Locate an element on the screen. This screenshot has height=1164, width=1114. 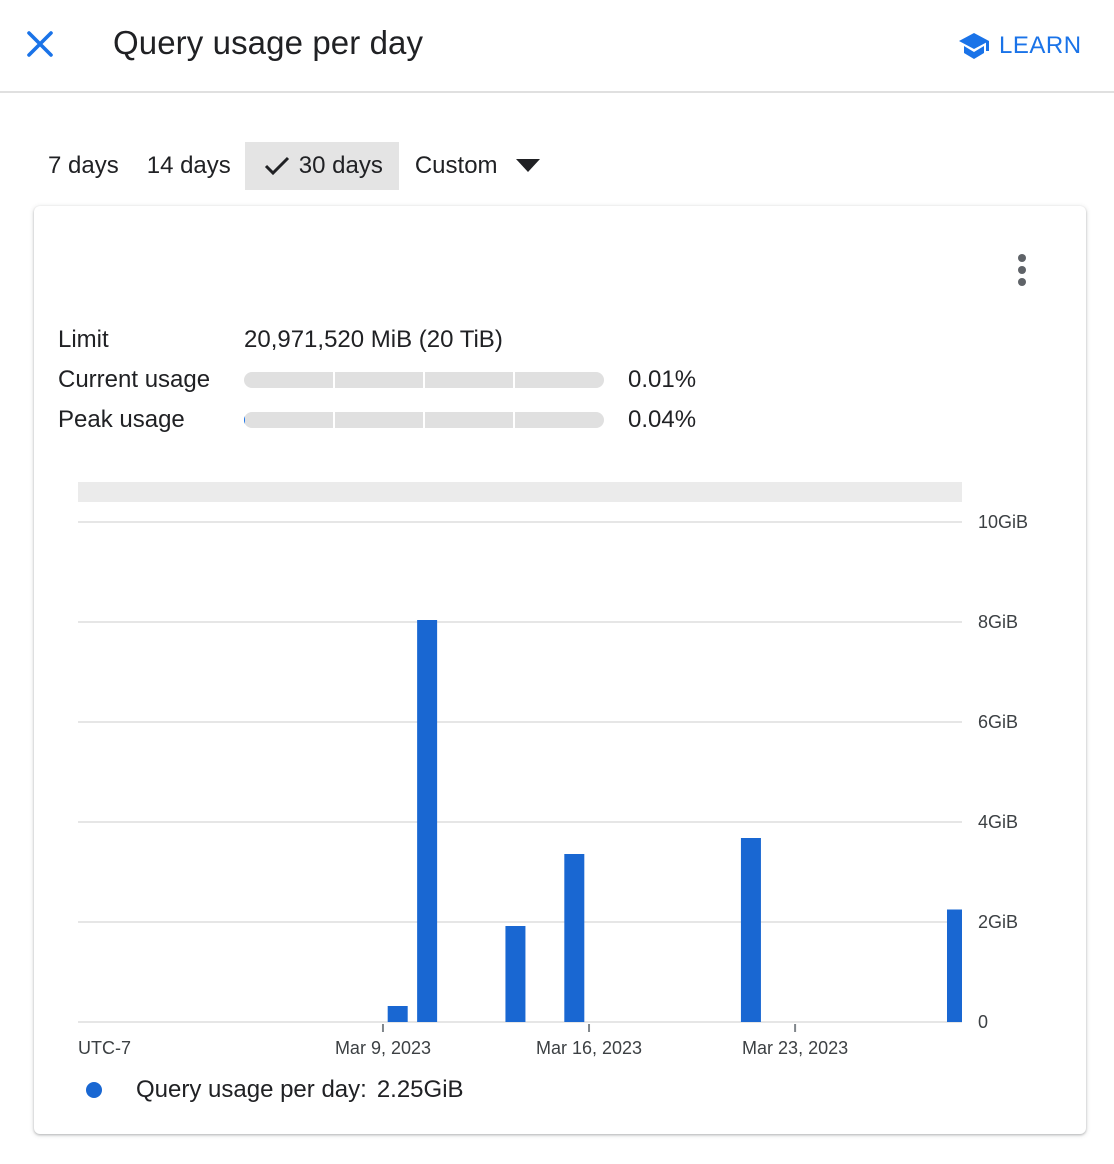
close-icon is located at coordinates (40, 44).